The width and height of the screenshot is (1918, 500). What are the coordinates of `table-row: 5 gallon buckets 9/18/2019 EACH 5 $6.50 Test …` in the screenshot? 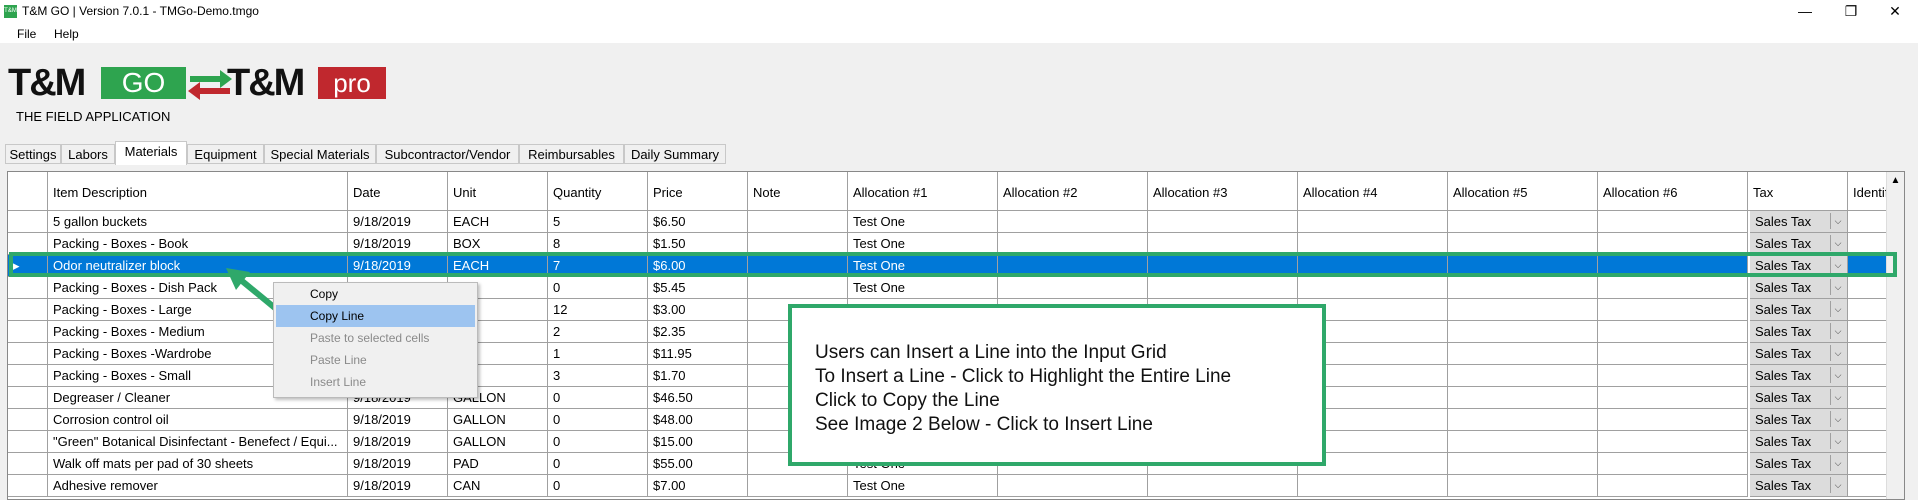 It's located at (956, 222).